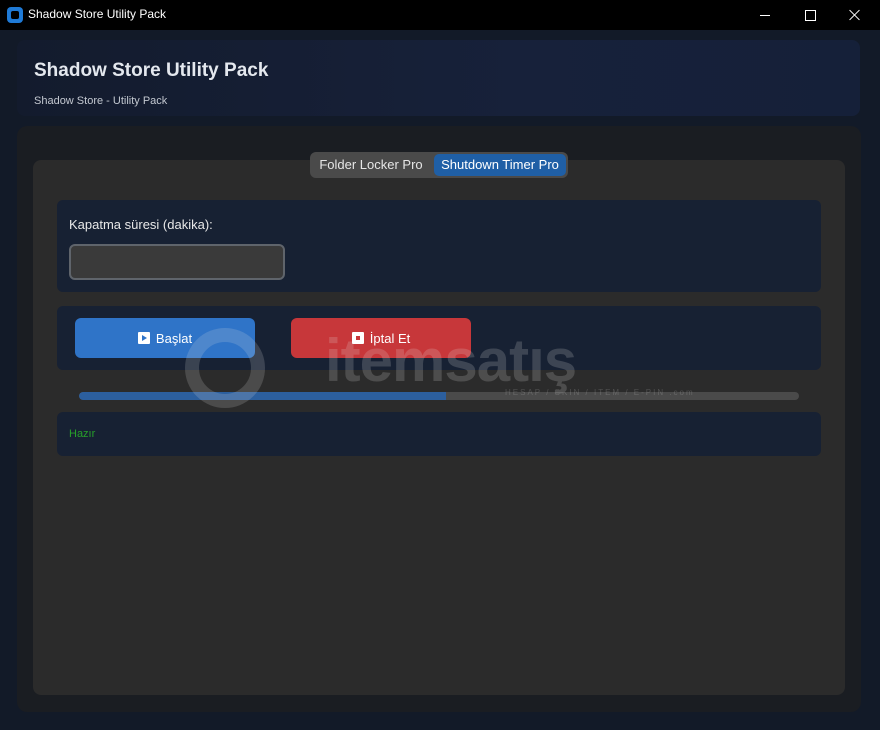 Image resolution: width=880 pixels, height=730 pixels. I want to click on title-bar: Shadow Store Utility Pack, so click(440, 15).